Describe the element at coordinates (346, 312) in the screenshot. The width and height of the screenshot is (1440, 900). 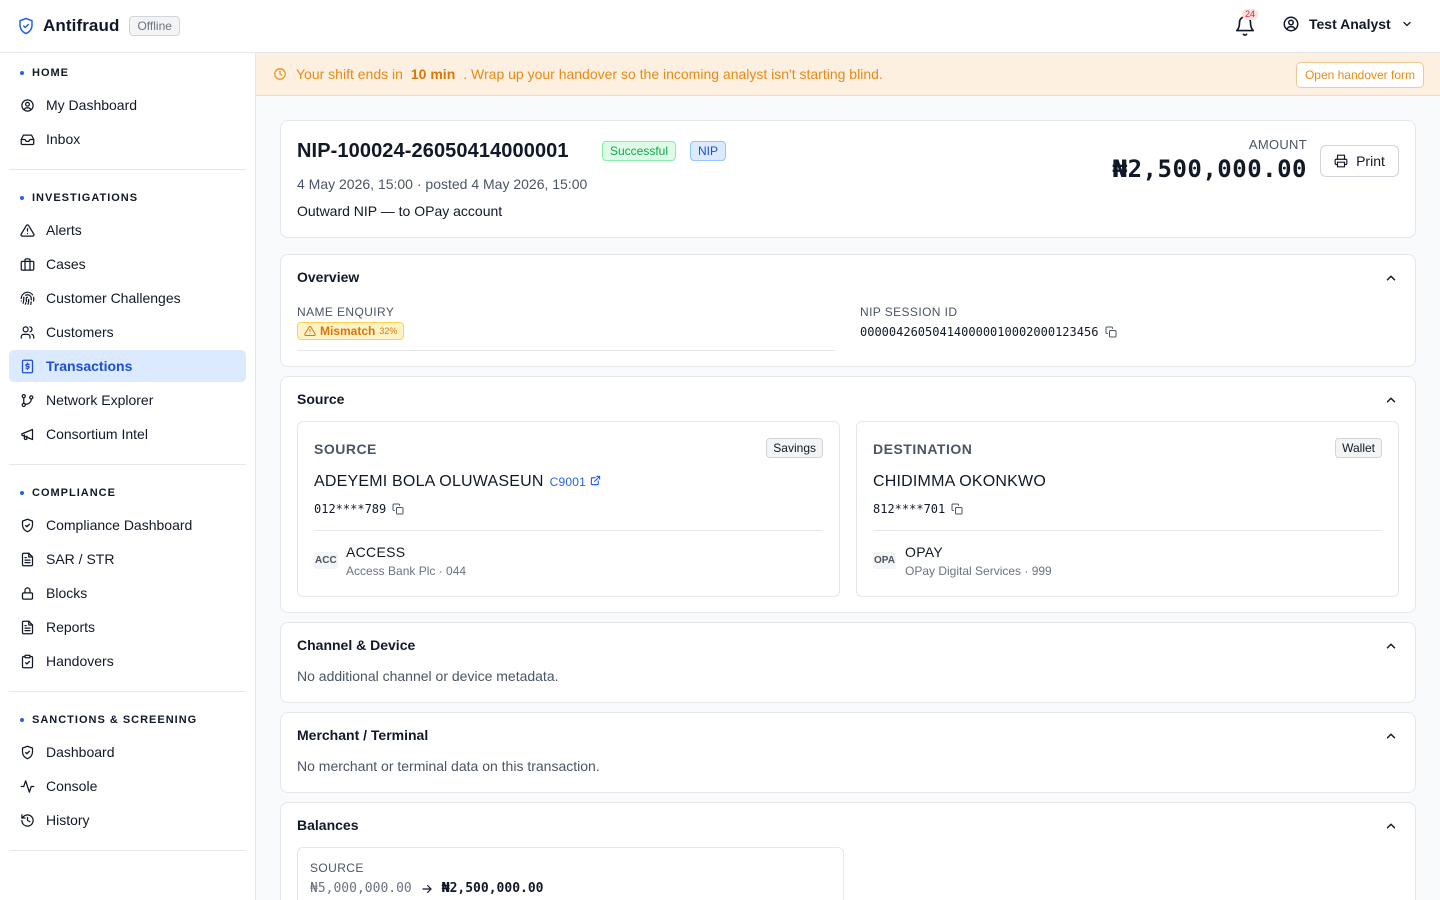
I see `name-enquiry-label: NAME ENQUIRY` at that location.